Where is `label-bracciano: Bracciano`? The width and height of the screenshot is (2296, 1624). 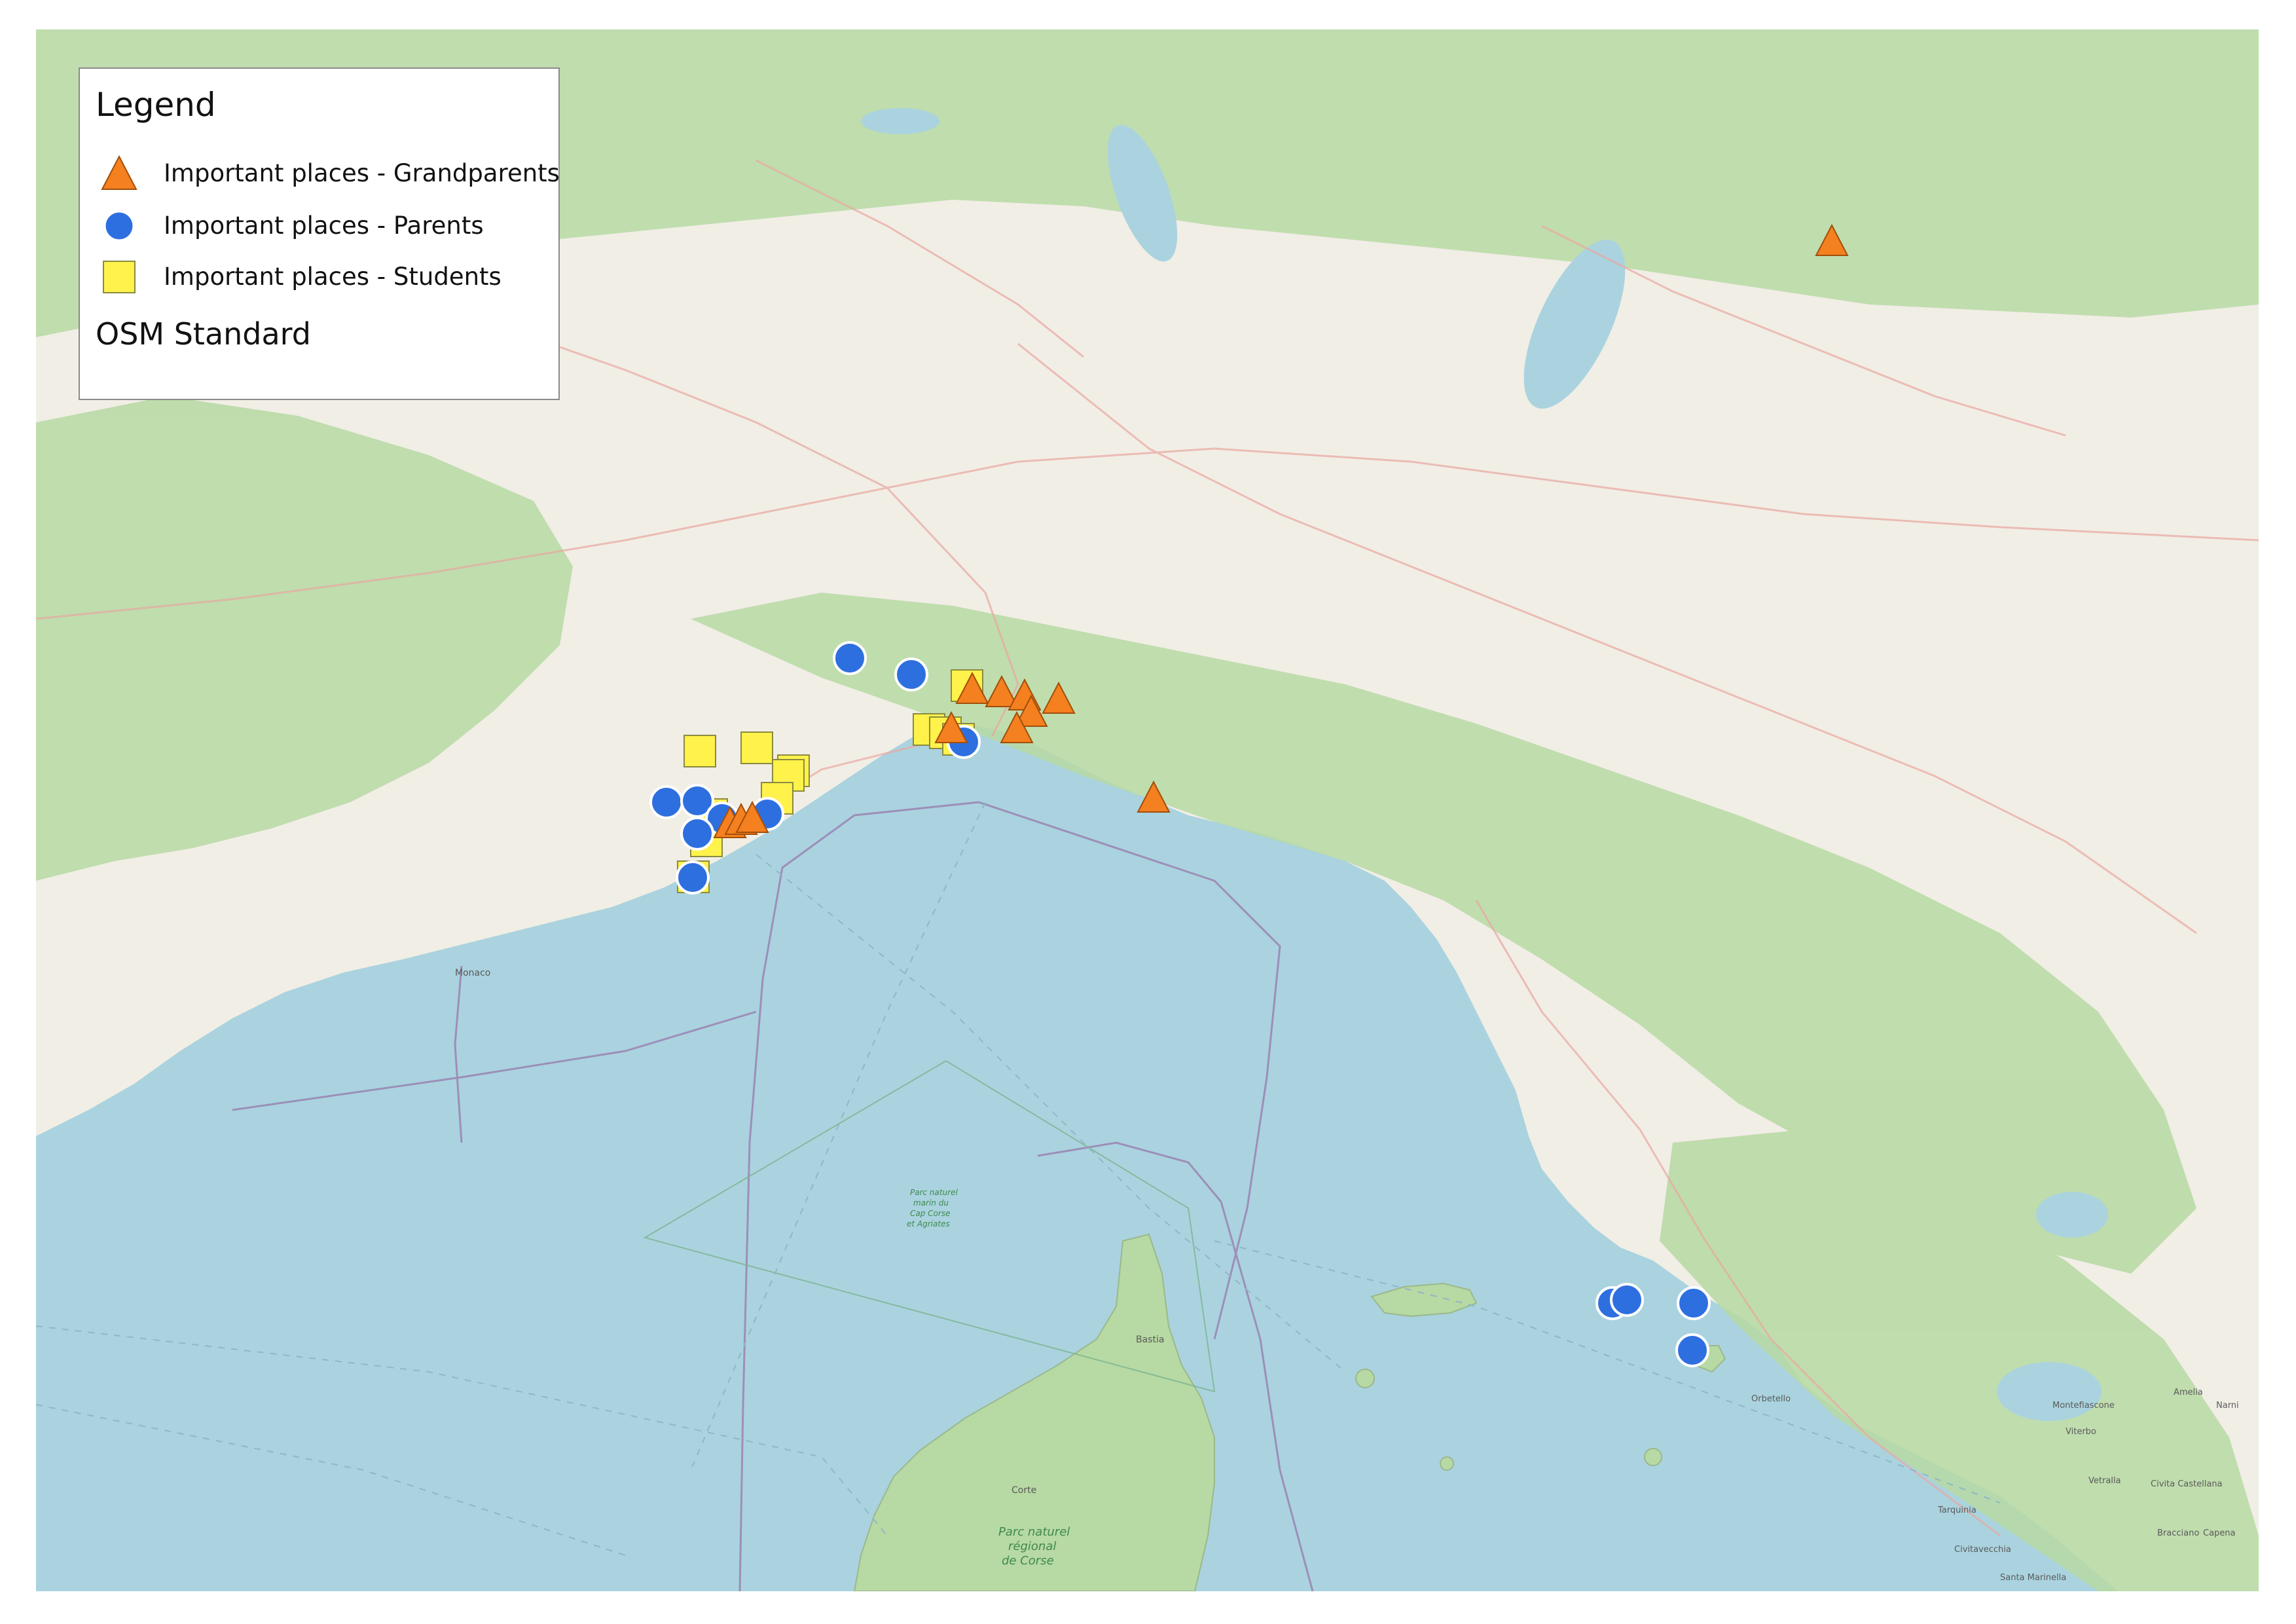
label-bracciano: Bracciano is located at coordinates (2178, 1533).